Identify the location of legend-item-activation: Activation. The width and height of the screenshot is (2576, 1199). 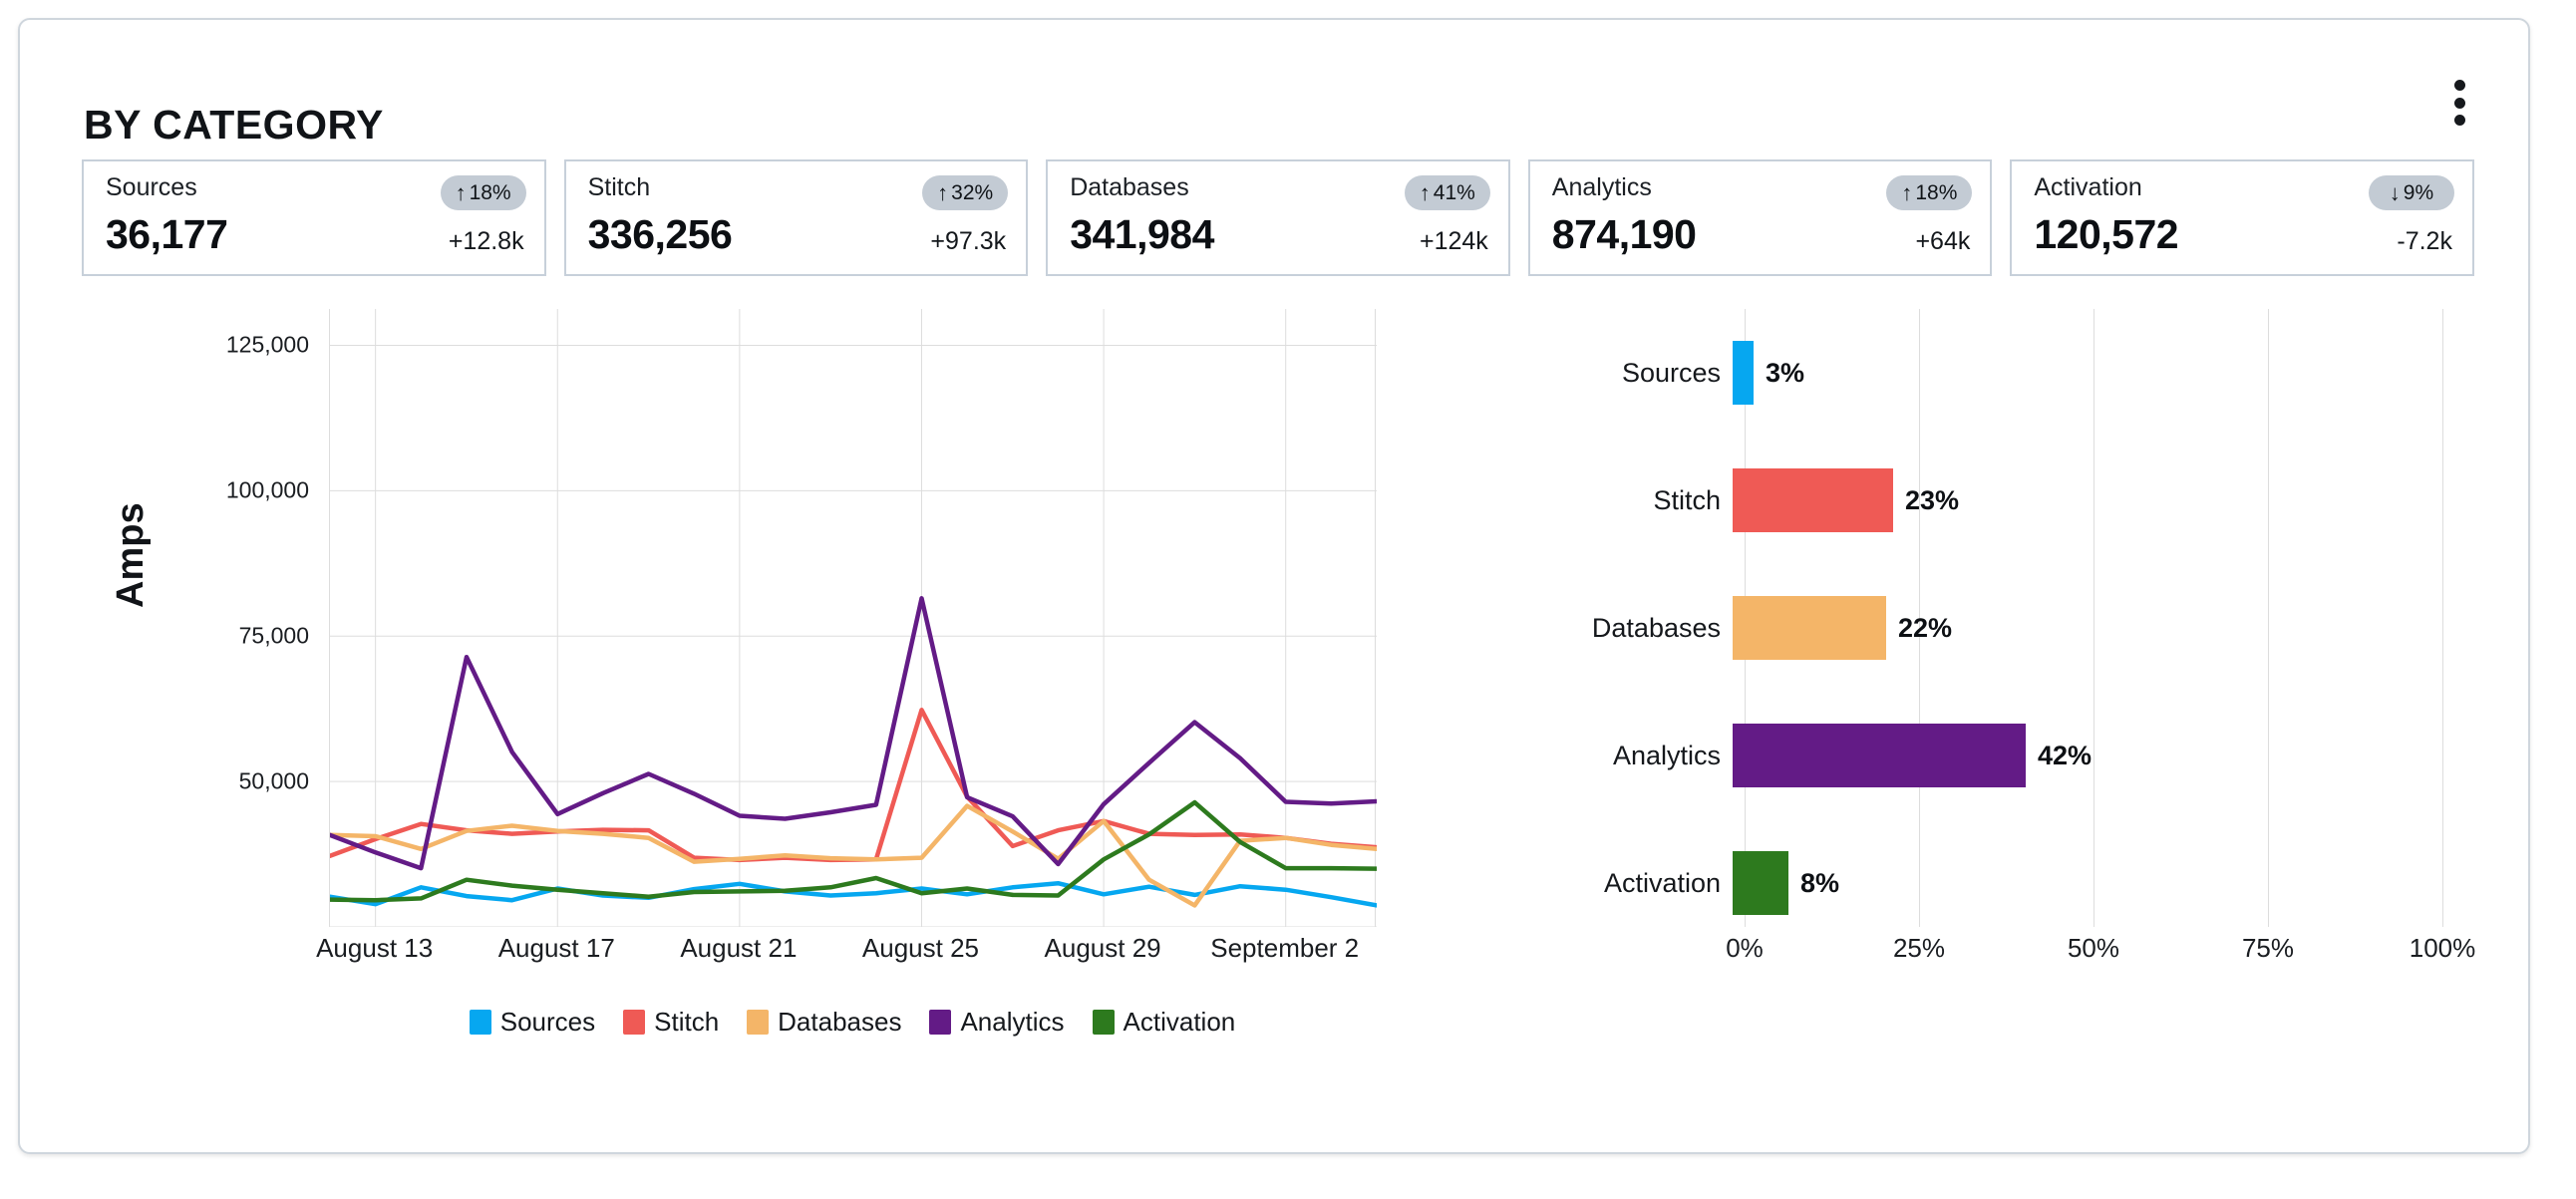
(1164, 1022).